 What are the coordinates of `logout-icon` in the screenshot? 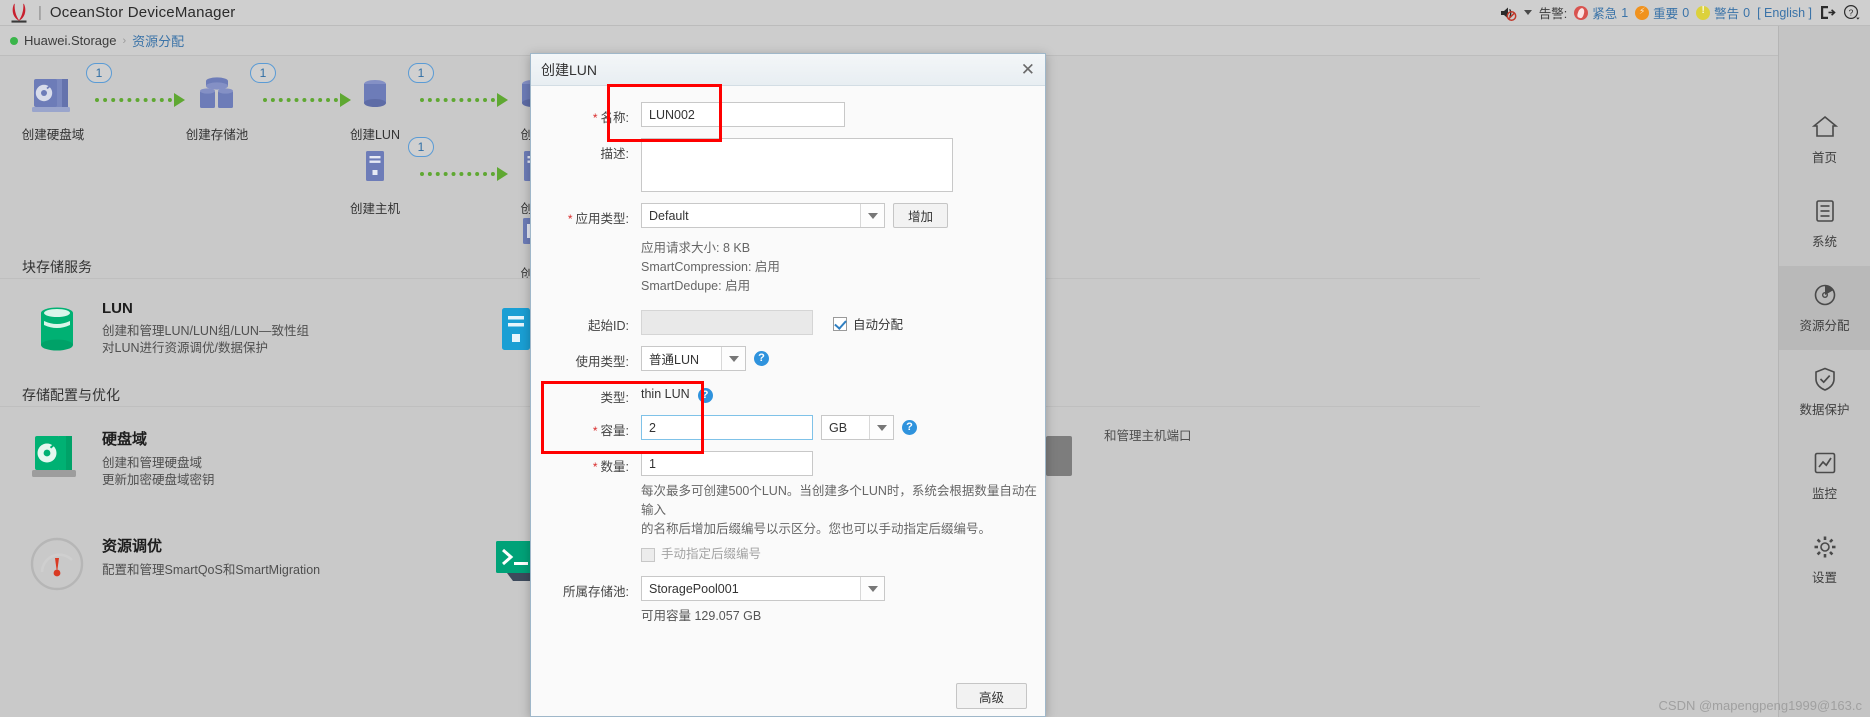 It's located at (1827, 12).